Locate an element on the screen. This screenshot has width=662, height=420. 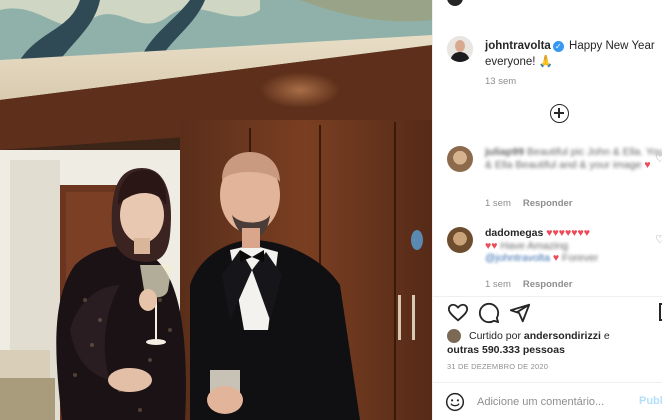
comment-mention: @johntravolta is located at coordinates (517, 258).